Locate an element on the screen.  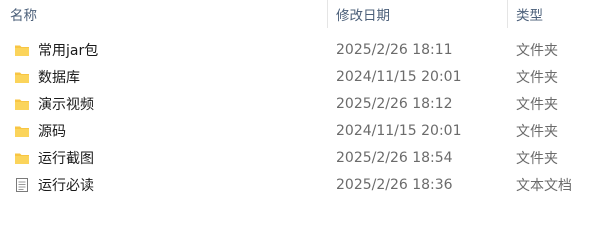
file-row: 运行必读 2025/2/26 18:36 文本文档 is located at coordinates (307, 184).